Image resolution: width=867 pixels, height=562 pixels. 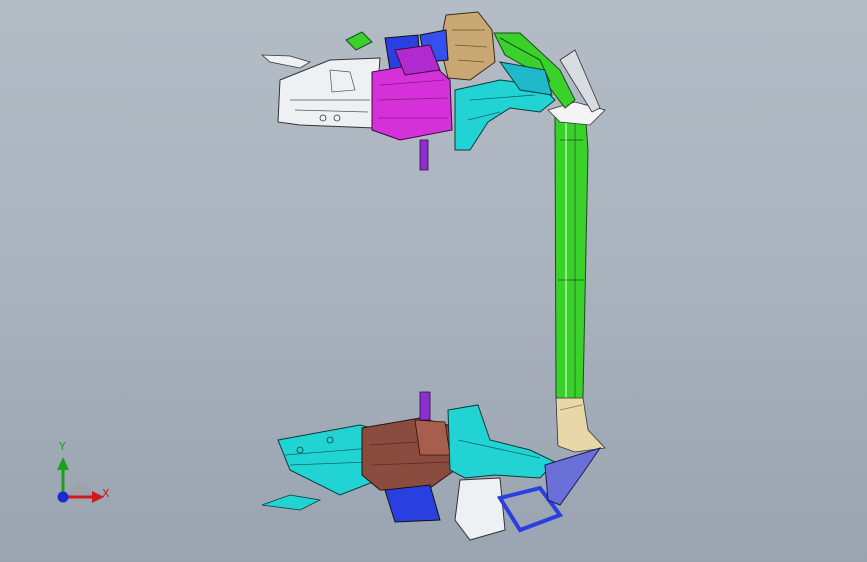 What do you see at coordinates (62, 446) in the screenshot?
I see `y-axis-label: Y` at bounding box center [62, 446].